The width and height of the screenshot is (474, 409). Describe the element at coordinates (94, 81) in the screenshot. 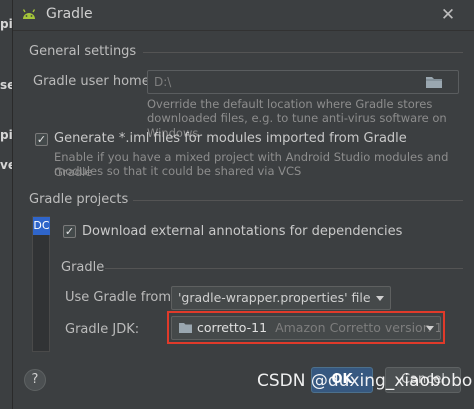

I see `gradle-user-home-label: Gradle user home:` at that location.